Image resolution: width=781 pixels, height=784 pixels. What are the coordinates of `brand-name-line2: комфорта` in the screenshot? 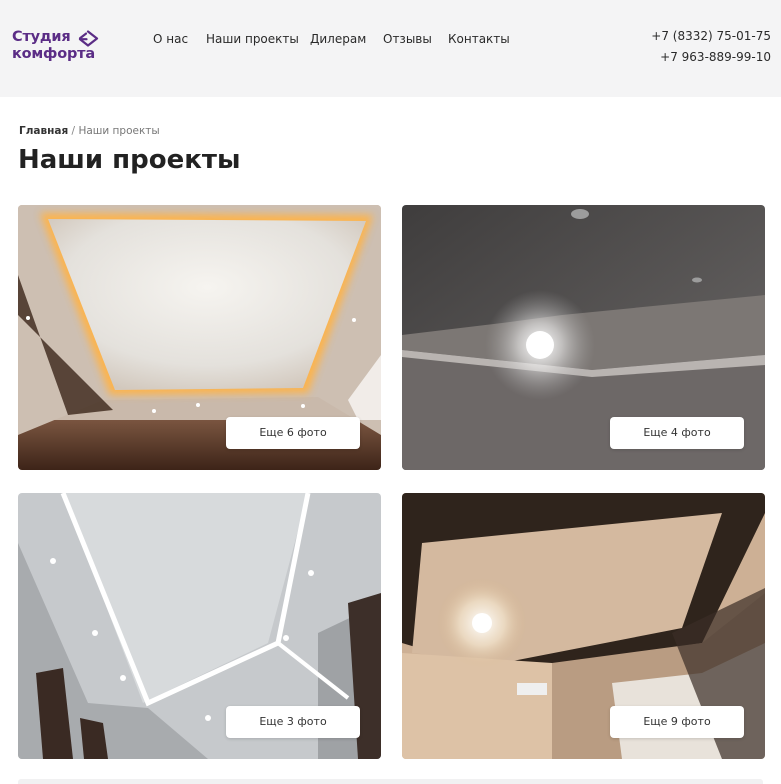 It's located at (53, 54).